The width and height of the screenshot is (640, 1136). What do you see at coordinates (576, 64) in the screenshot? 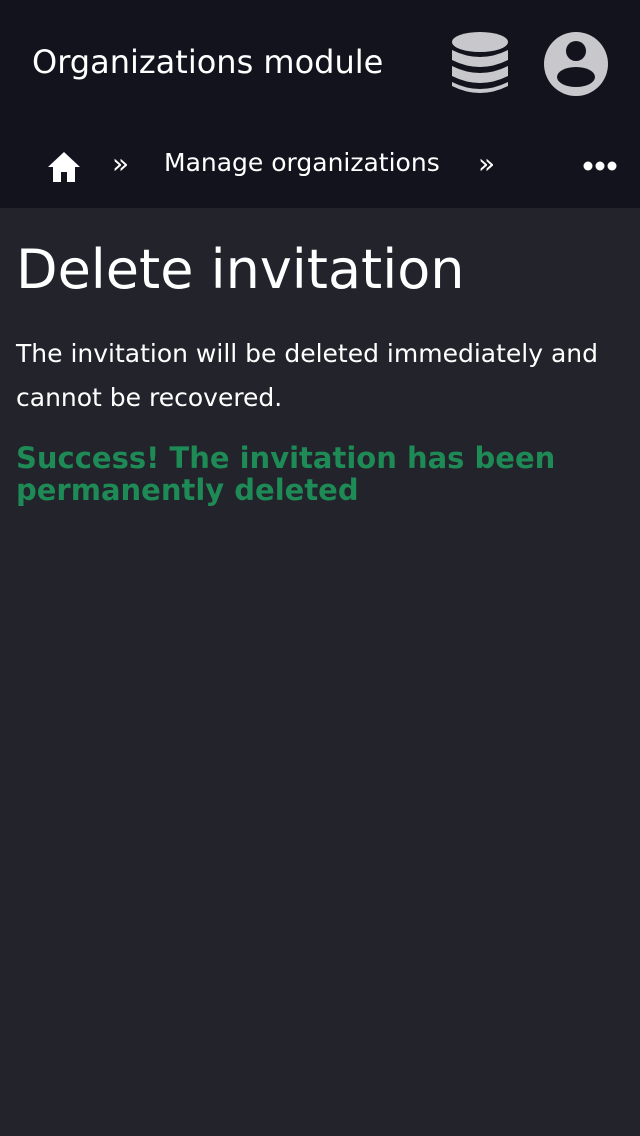
I see `user-account-icon` at bounding box center [576, 64].